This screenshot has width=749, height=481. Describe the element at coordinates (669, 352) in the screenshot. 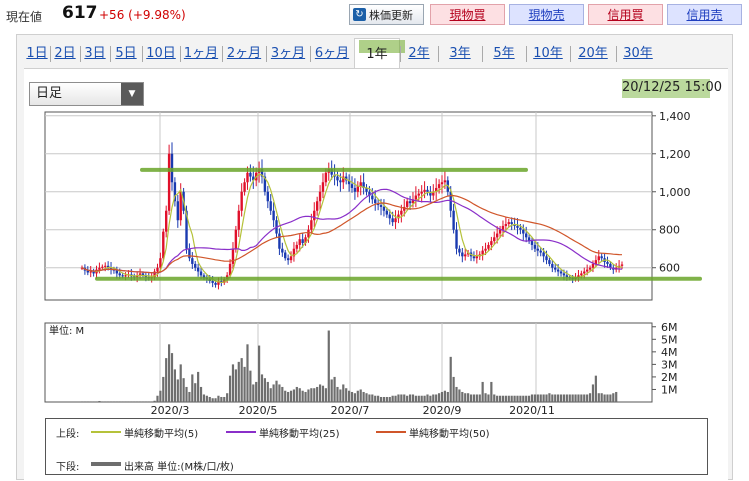

I see `volume-tick-label: 4M` at that location.